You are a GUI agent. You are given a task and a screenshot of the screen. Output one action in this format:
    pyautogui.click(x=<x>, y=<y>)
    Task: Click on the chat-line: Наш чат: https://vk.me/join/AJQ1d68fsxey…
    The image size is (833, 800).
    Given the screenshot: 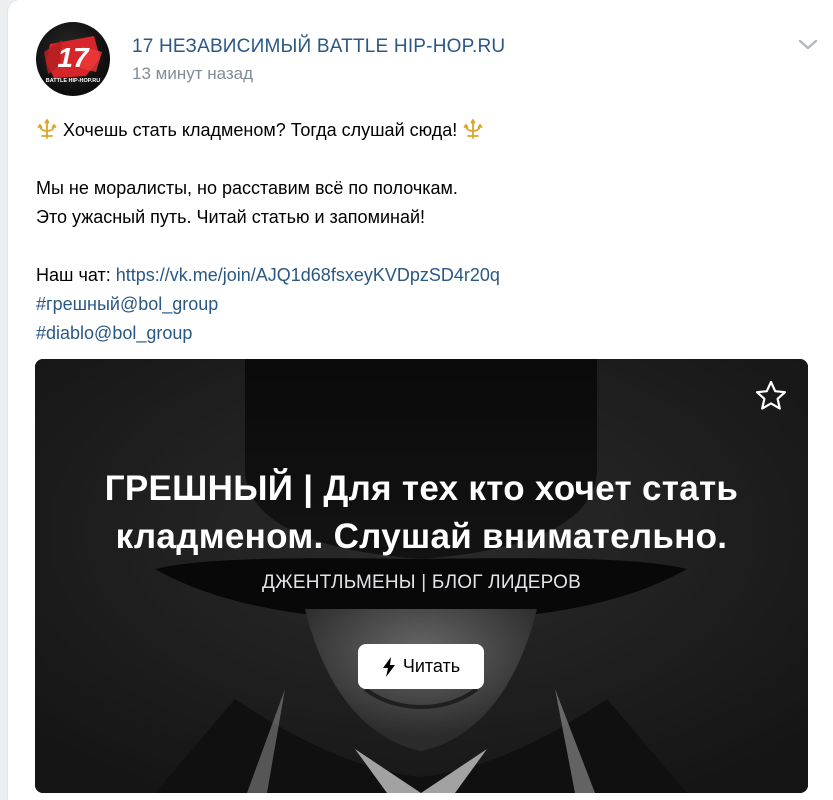 What is the action you would take?
    pyautogui.click(x=421, y=275)
    